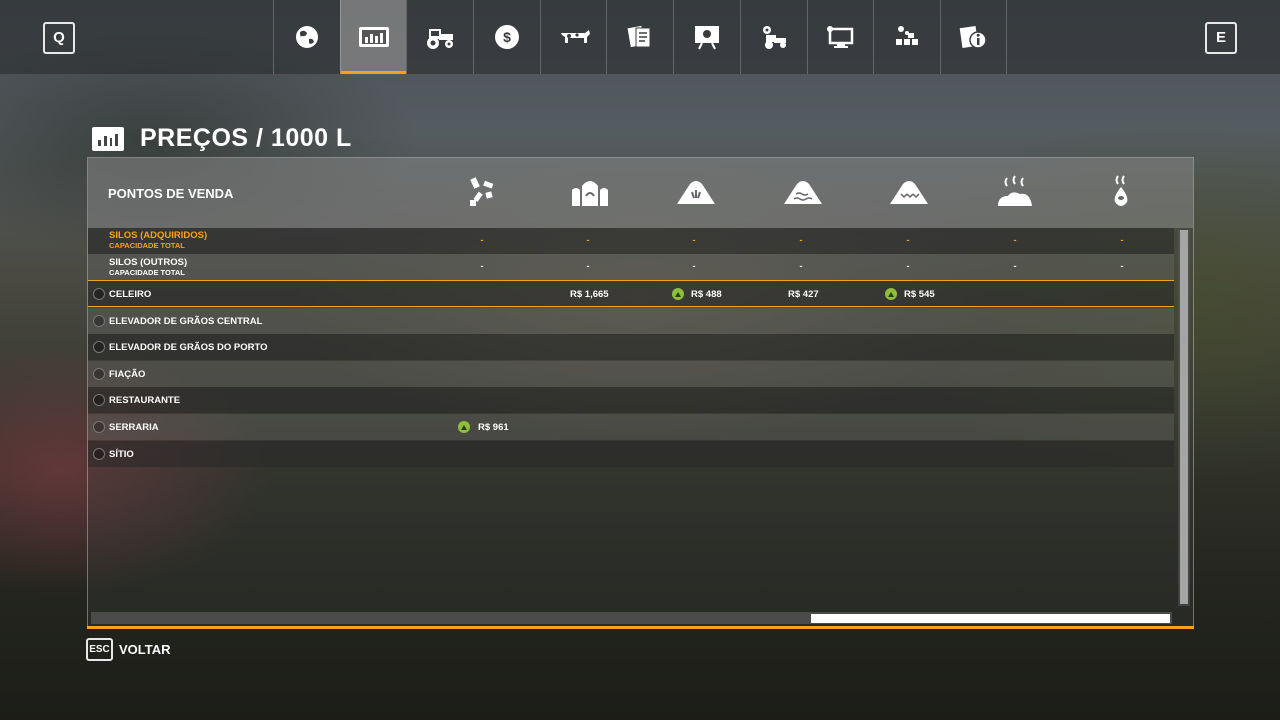 The width and height of the screenshot is (1280, 720). What do you see at coordinates (145, 400) in the screenshot?
I see `selling-point-name: RESTAURANTE` at bounding box center [145, 400].